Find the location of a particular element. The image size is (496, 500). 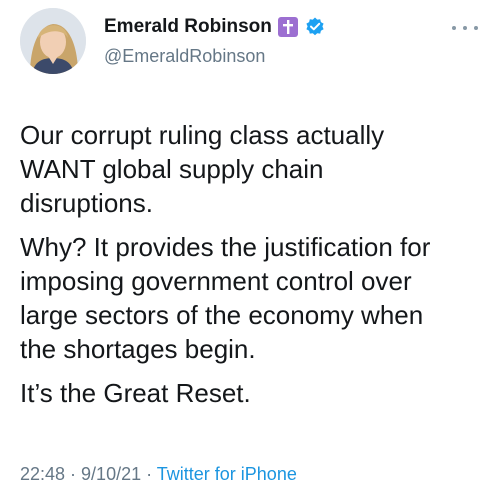

avatar is located at coordinates (53, 41).